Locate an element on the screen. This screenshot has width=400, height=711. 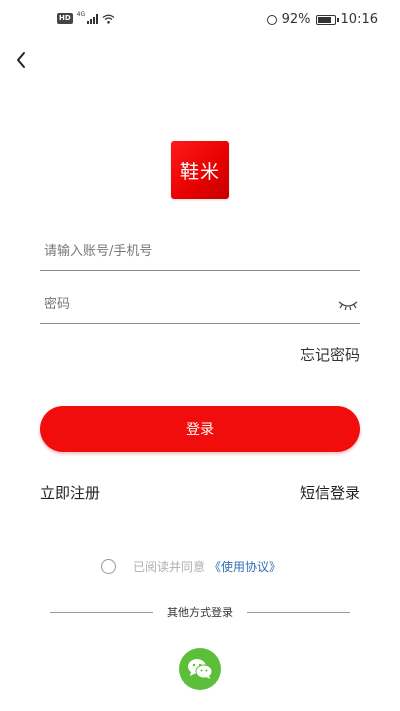
divider-line-right is located at coordinates (298, 612).